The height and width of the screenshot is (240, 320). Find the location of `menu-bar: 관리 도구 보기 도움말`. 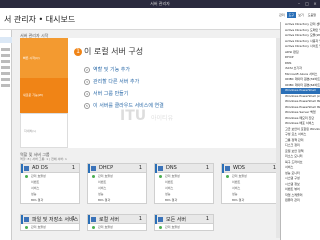

menu-bar: 관리 도구 보기 도움말 is located at coordinates (297, 15).